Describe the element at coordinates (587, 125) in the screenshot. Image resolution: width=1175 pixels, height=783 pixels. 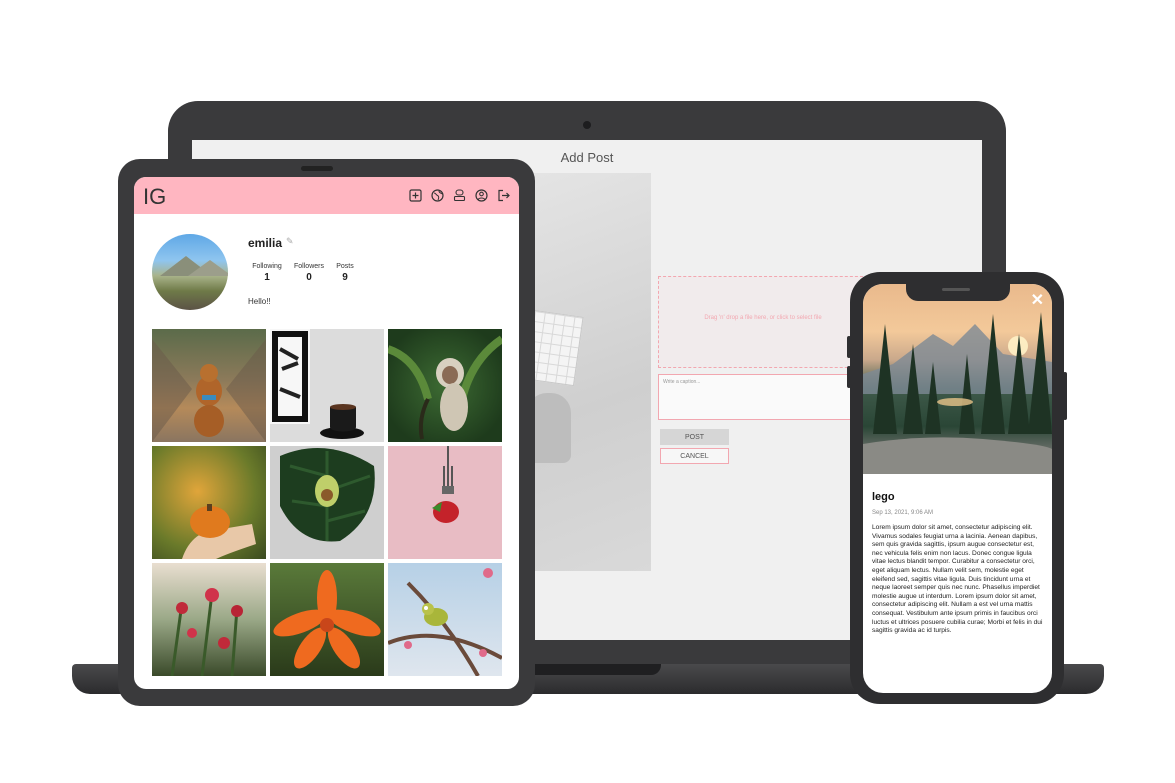
I see `laptop-camera` at that location.